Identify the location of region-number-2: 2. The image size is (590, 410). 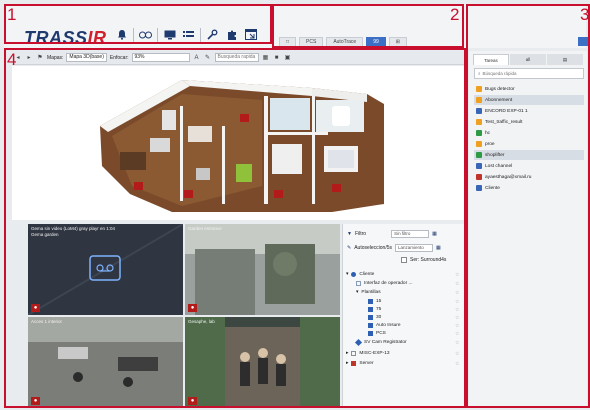
(455, 14).